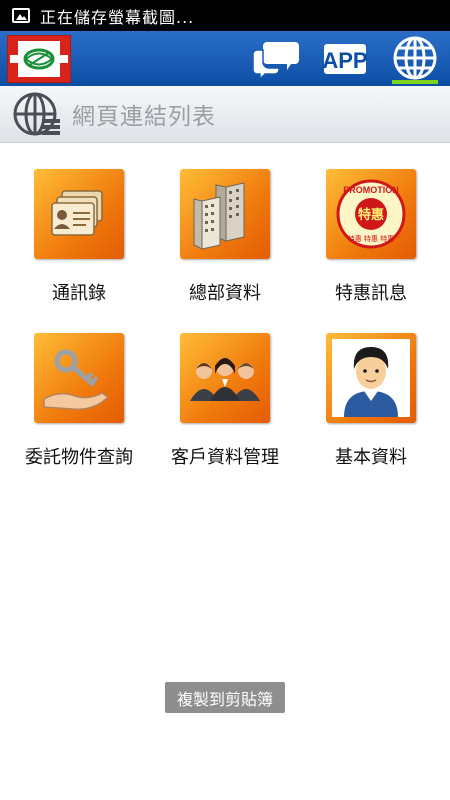  I want to click on tile-customer-management: 客戶資料管理, so click(225, 401).